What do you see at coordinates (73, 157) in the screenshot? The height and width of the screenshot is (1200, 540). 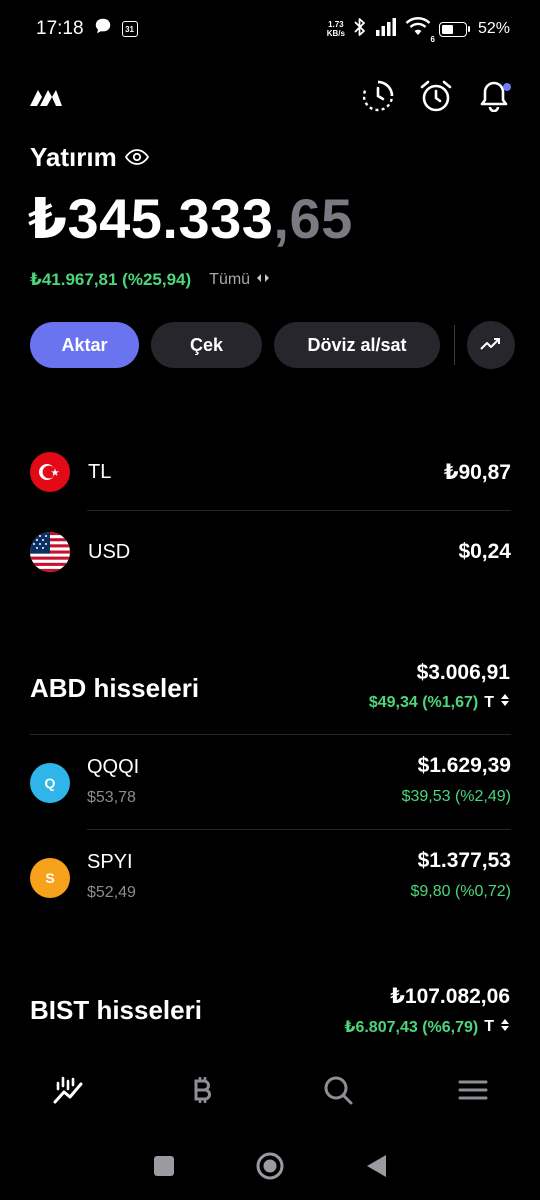 I see `portfolio-title-text: Yatırım` at bounding box center [73, 157].